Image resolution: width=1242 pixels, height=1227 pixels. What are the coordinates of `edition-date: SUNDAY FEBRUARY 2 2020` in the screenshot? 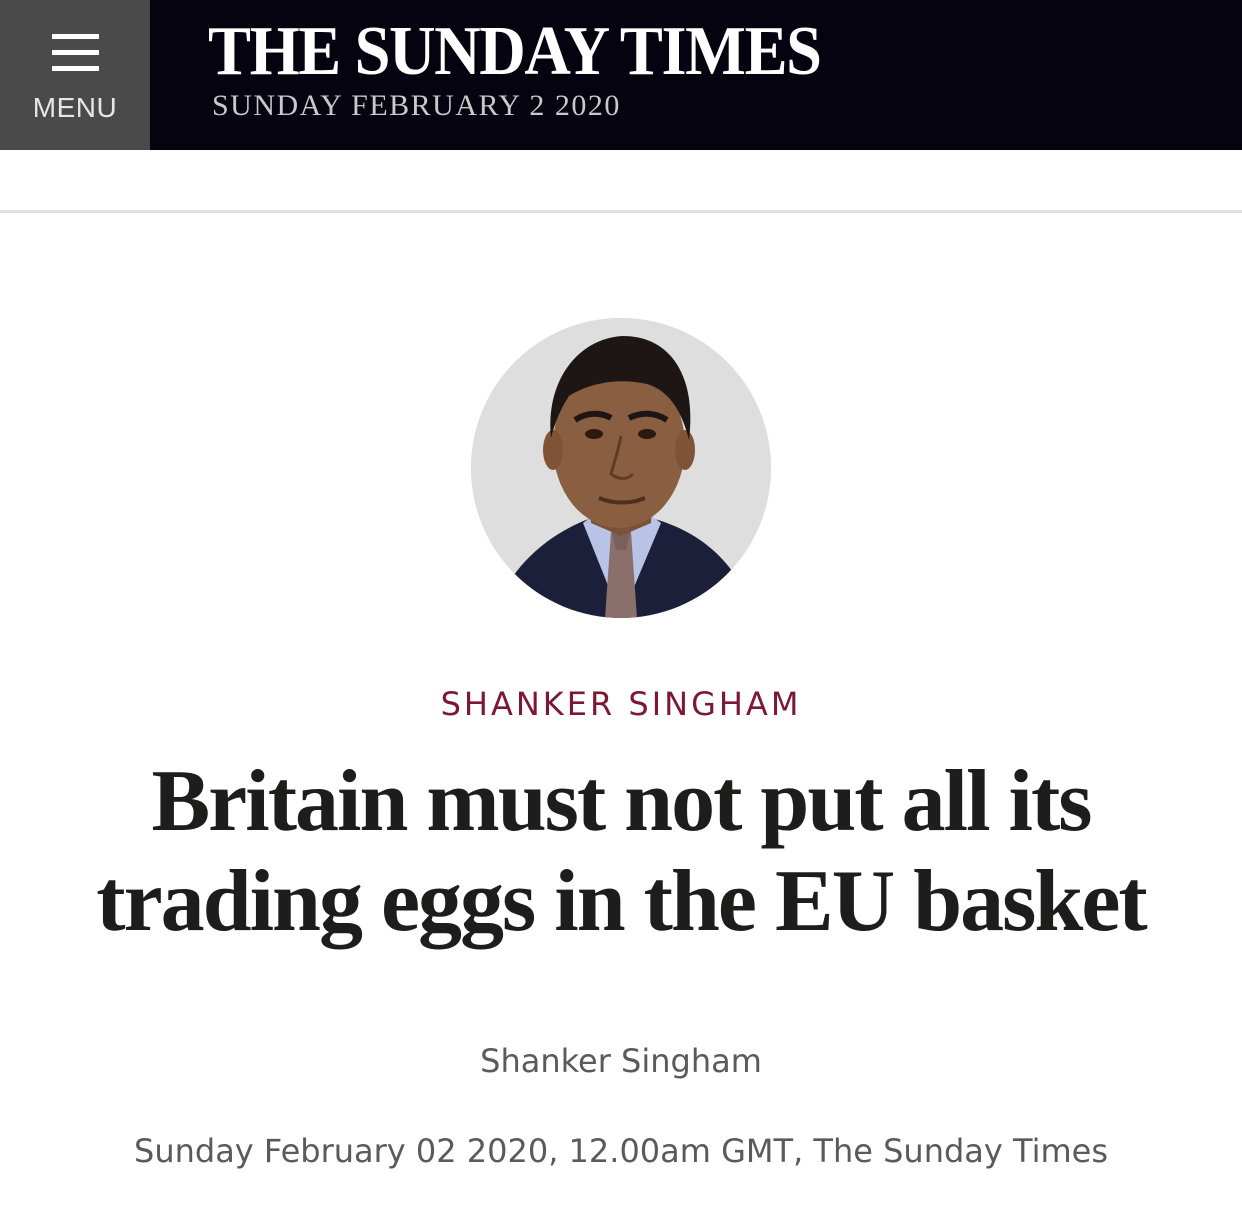 It's located at (416, 105).